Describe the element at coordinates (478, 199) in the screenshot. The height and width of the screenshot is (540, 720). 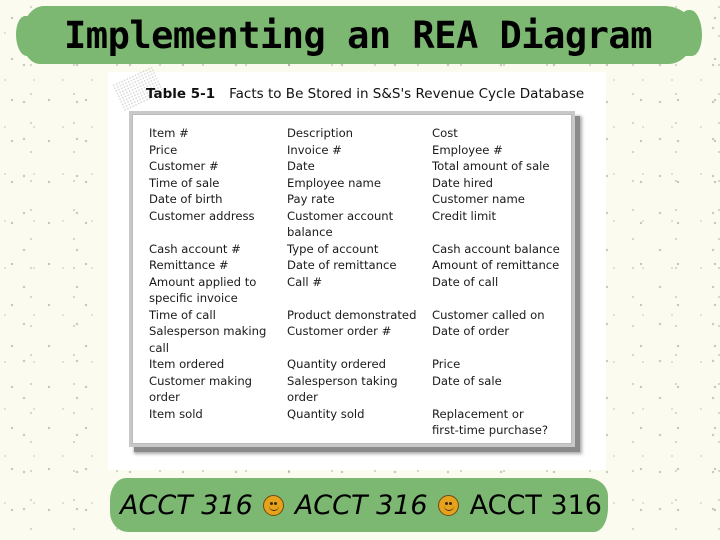
I see `table-cell: Customer name` at that location.